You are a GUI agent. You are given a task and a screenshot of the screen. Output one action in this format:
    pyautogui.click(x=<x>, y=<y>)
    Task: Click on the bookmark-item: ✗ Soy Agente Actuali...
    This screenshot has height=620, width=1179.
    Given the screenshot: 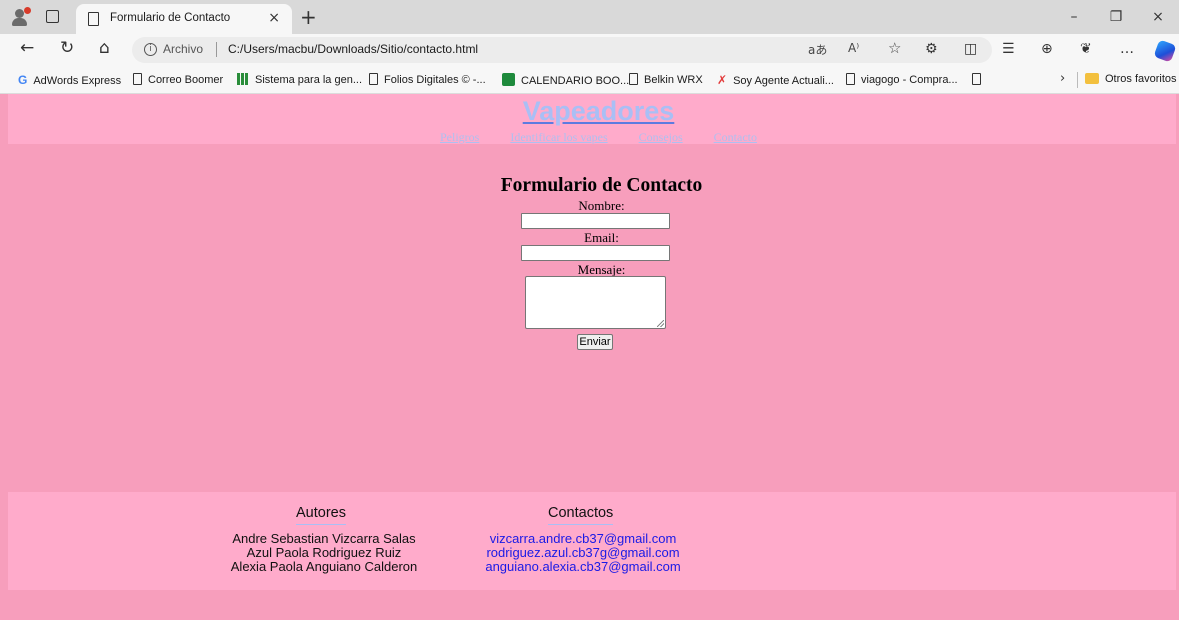 What is the action you would take?
    pyautogui.click(x=775, y=80)
    